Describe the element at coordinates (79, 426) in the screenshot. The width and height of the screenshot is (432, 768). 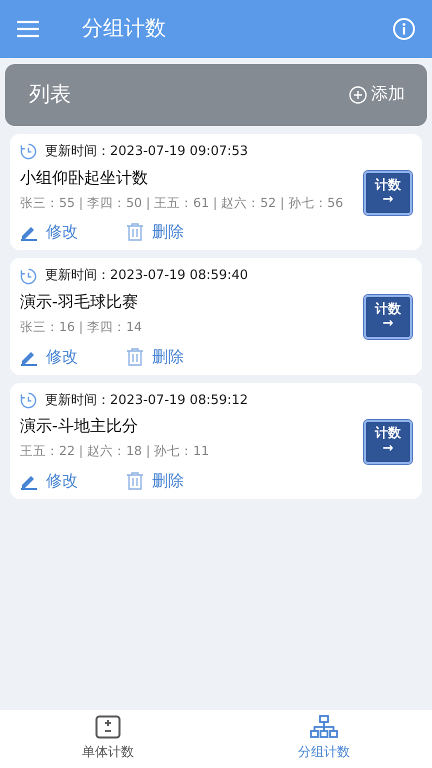
I see `group-name: 演示-斗地主比分` at that location.